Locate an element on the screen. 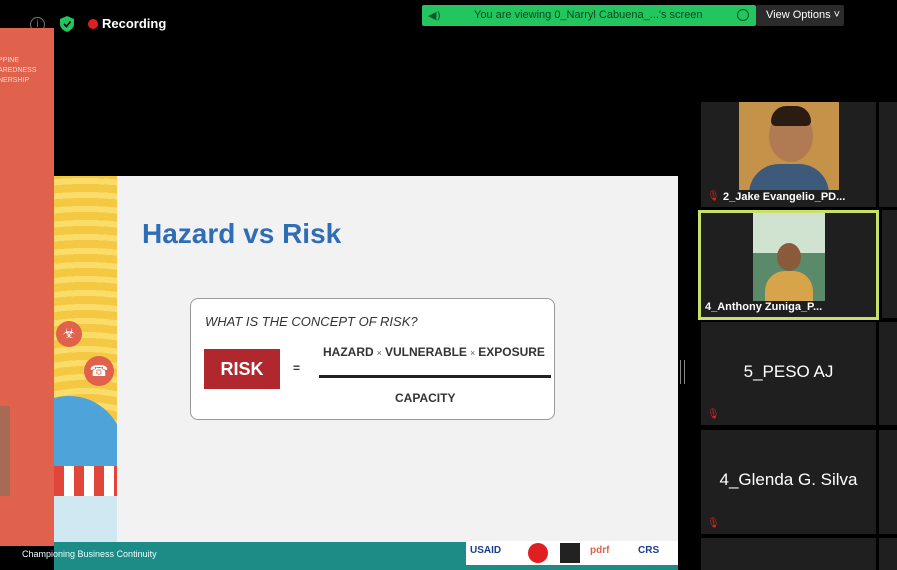 The height and width of the screenshot is (570, 897). participant-name: 5_PESO AJ is located at coordinates (788, 371).